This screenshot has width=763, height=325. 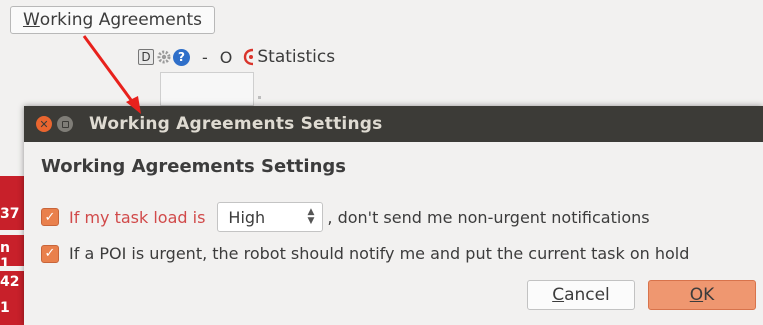 I want to click on annotation-arrow, so click(x=111, y=74).